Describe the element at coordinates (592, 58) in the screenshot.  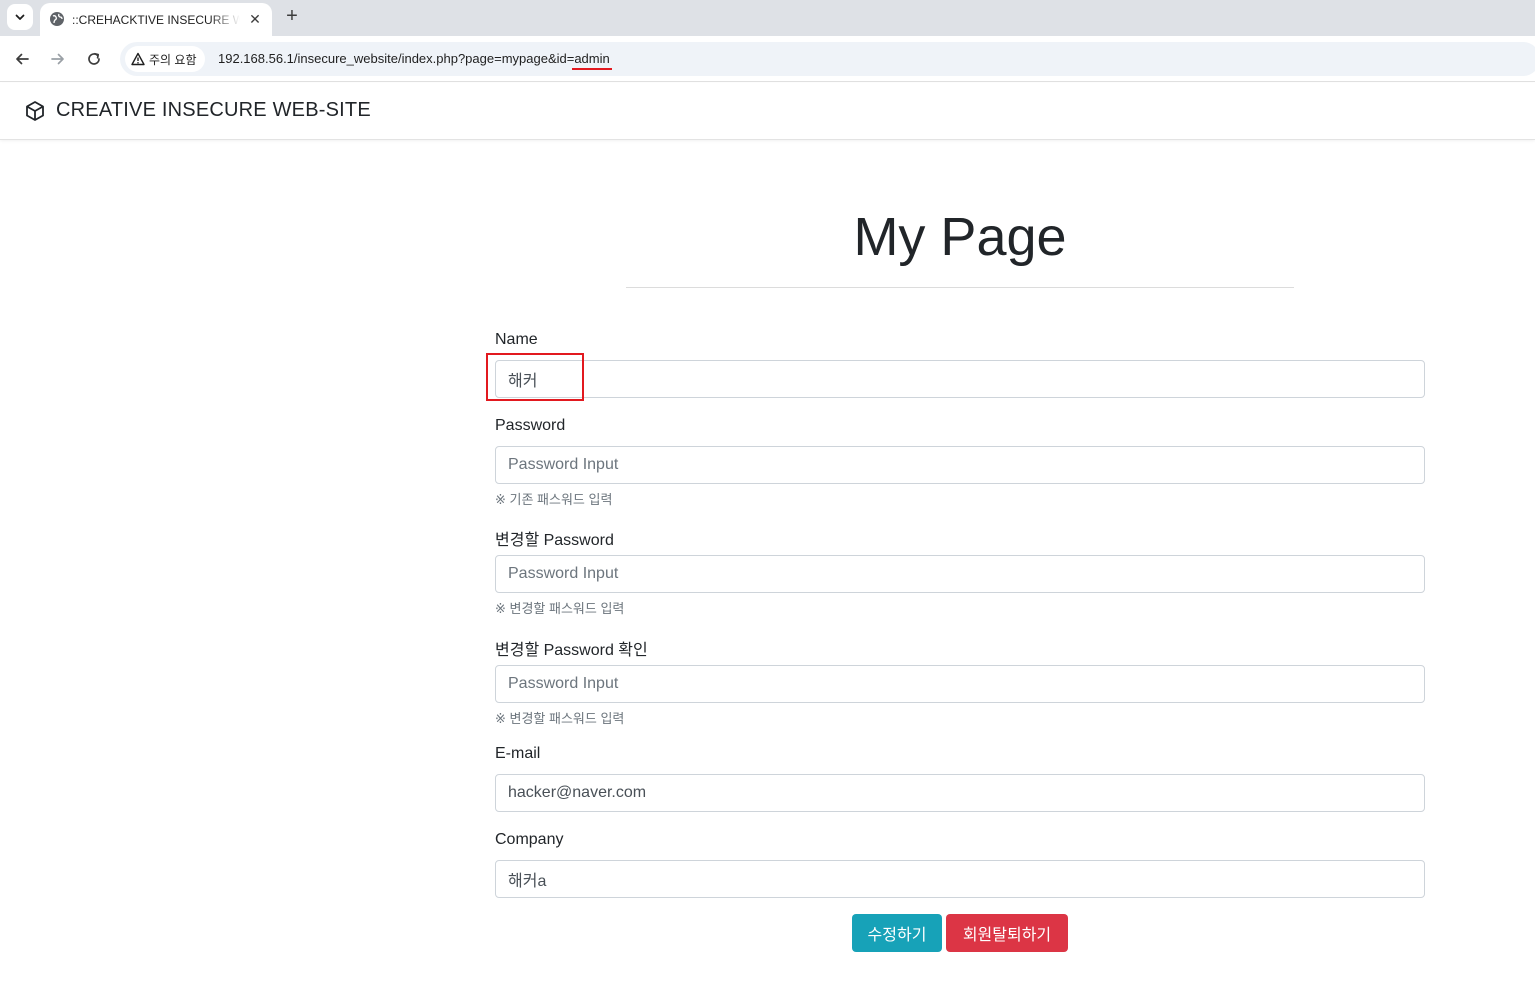
I see `url-highlight: admin` at that location.